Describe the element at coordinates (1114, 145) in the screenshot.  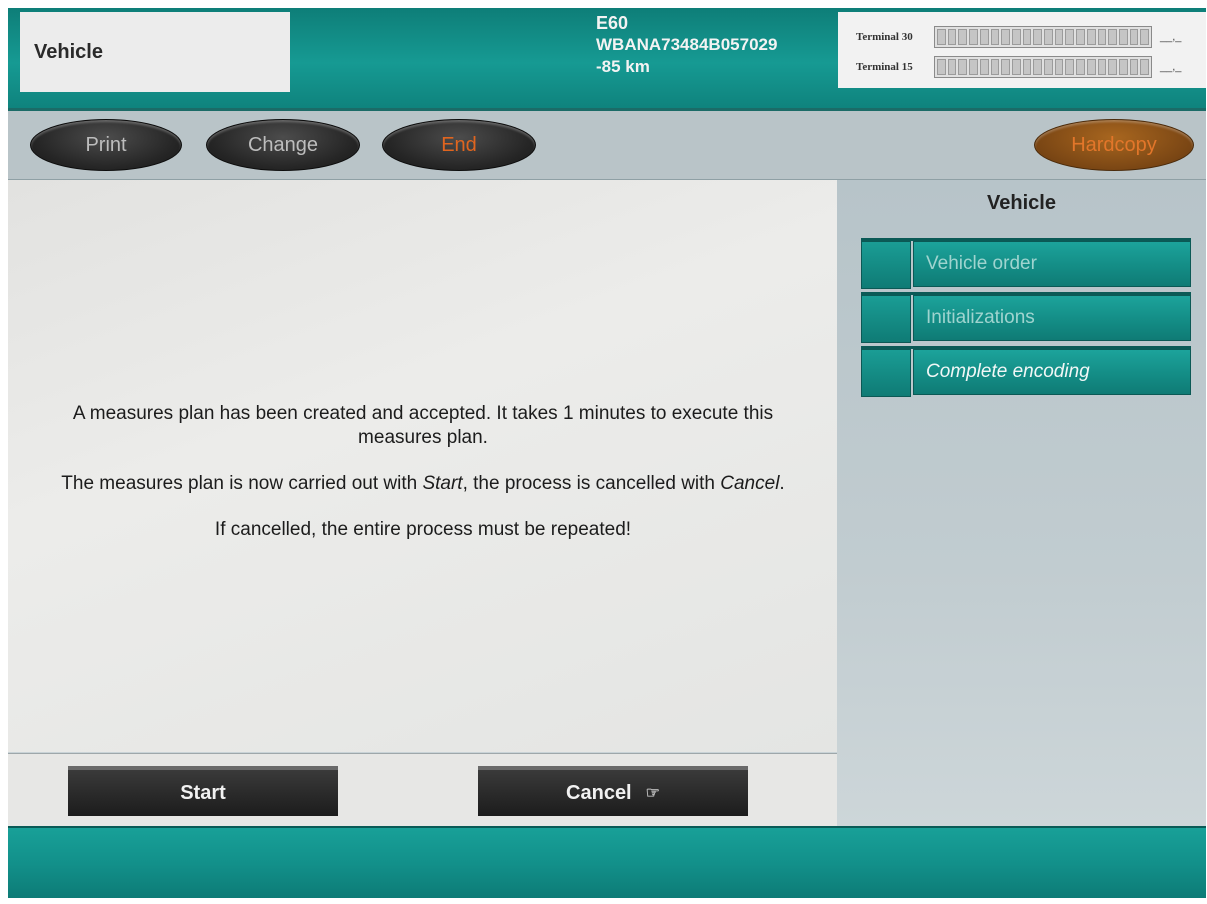
I see `hardcopy-button: Hardcopy` at that location.